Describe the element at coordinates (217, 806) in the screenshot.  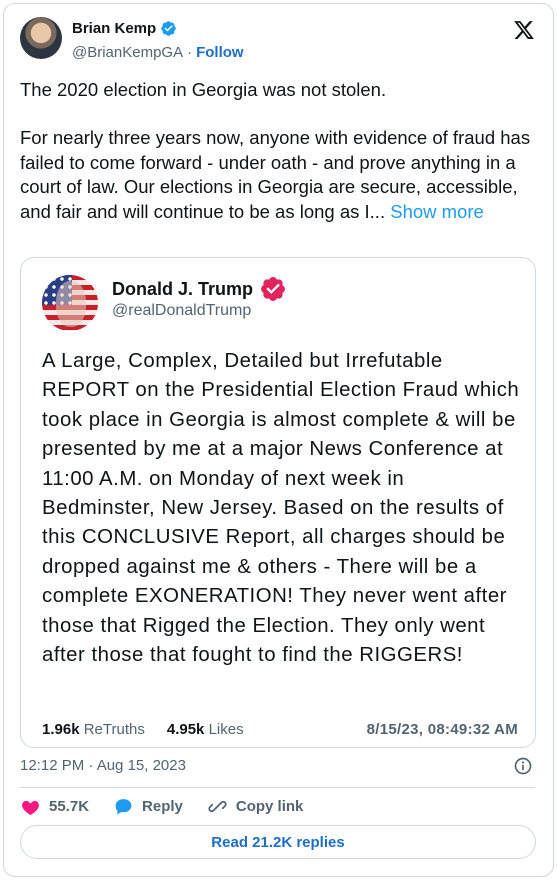
I see `link-icon` at that location.